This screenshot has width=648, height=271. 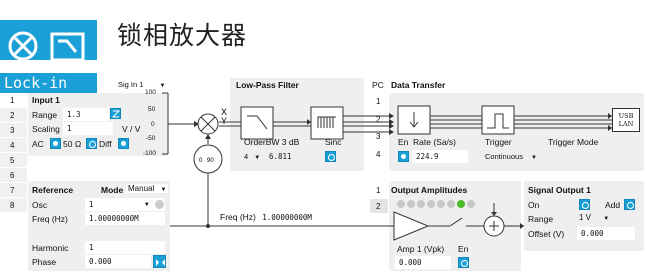 I want to click on mode-value: Manual, so click(x=141, y=188).